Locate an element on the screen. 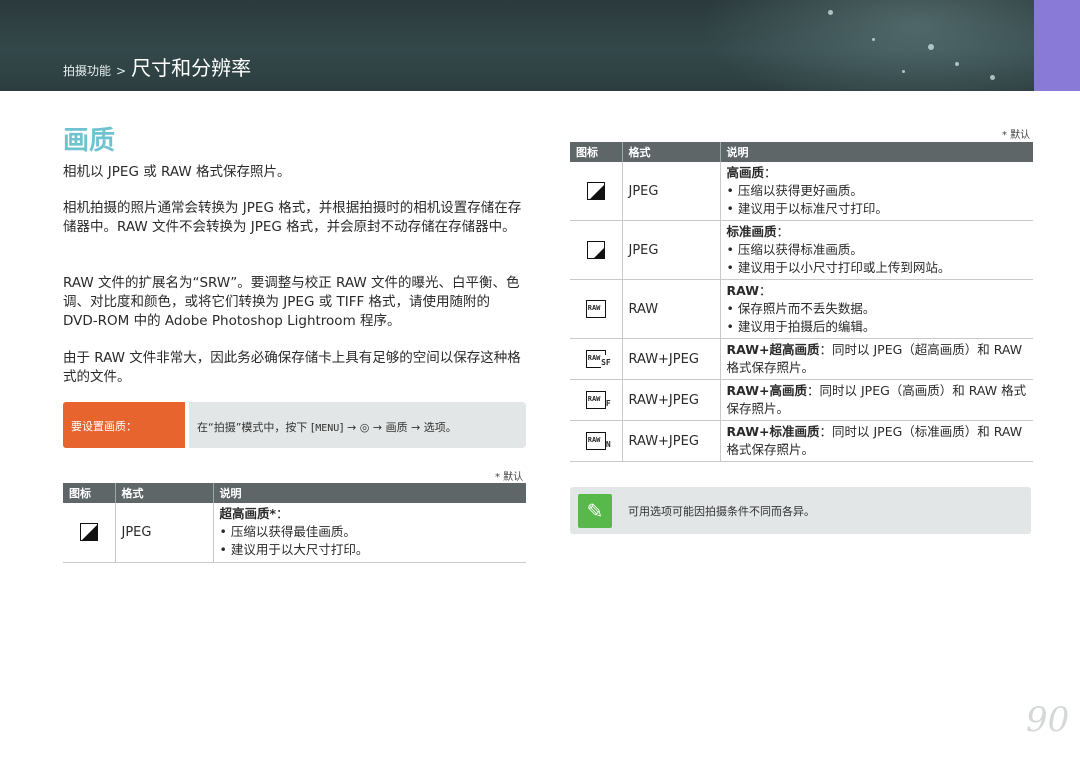 This screenshot has height=765, width=1080. description-heading: RAW： is located at coordinates (749, 290).